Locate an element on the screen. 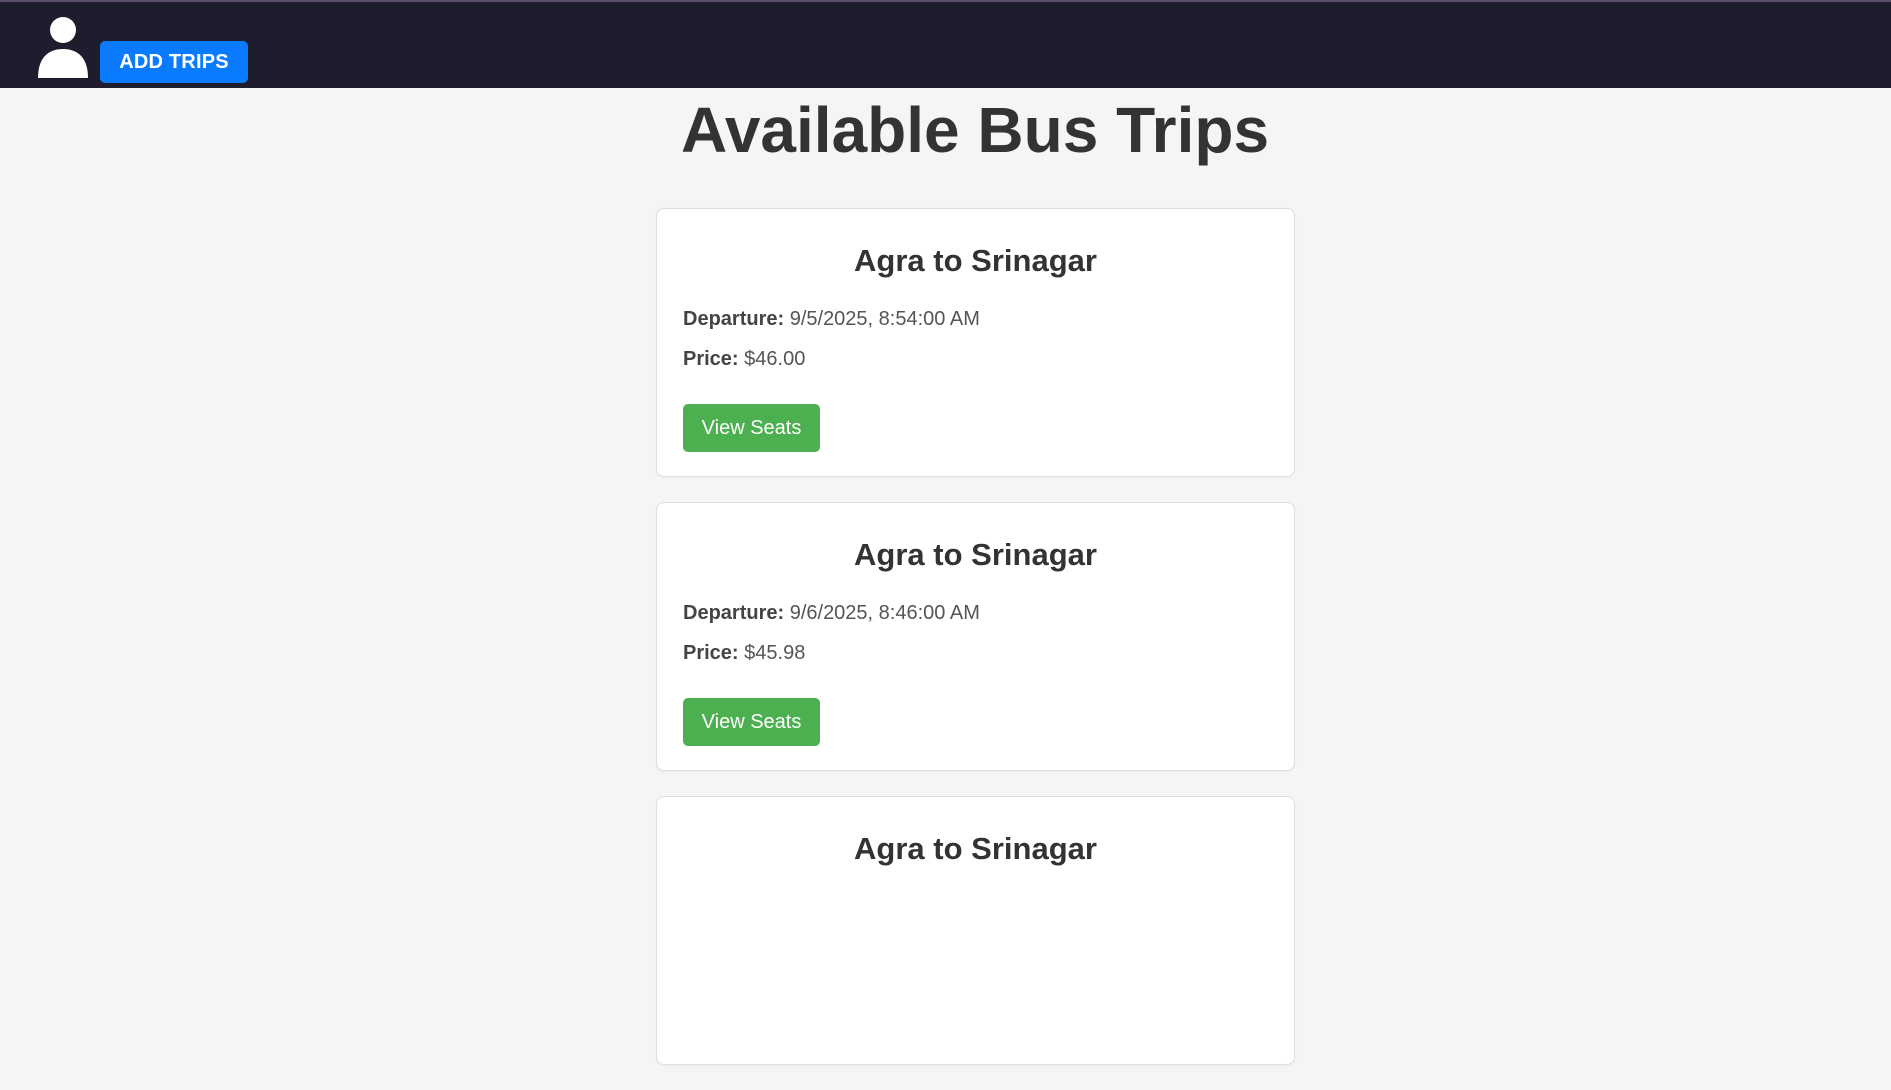  price-line: Price: $45.98 is located at coordinates (744, 653).